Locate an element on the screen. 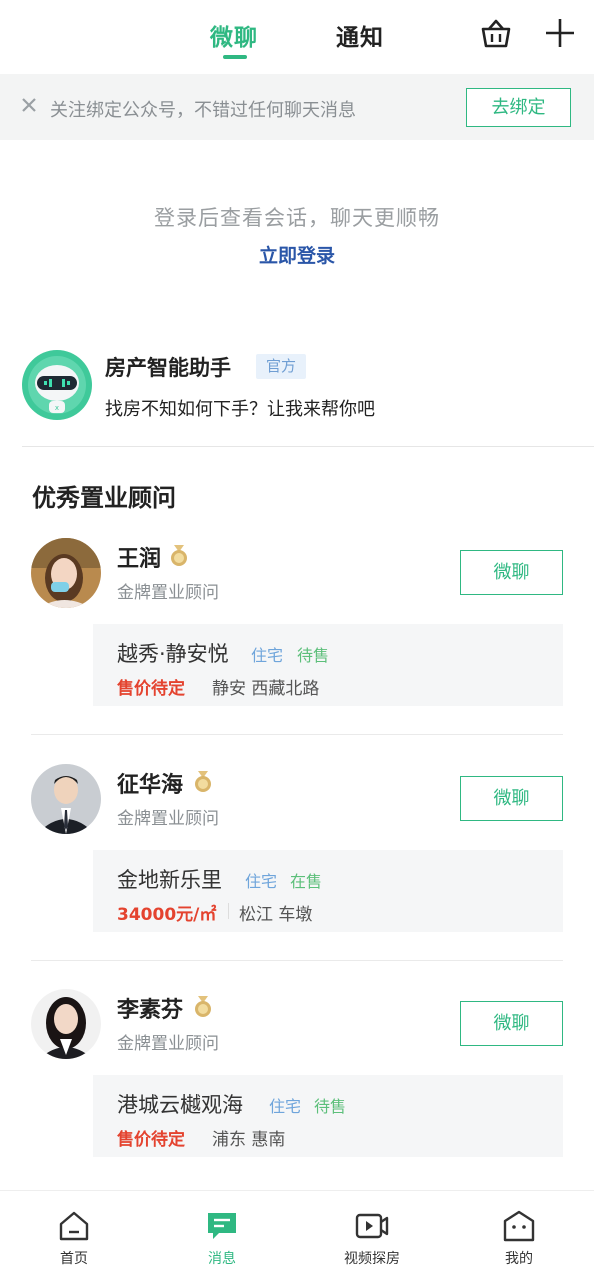 This screenshot has width=594, height=1280. home-icon is located at coordinates (74, 1226).